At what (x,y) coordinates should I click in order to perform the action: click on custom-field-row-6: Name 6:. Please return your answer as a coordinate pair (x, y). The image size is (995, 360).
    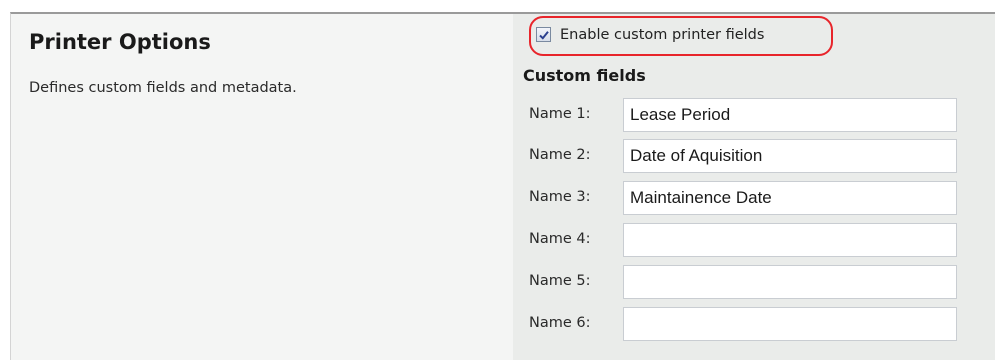
    Looking at the image, I should click on (754, 324).